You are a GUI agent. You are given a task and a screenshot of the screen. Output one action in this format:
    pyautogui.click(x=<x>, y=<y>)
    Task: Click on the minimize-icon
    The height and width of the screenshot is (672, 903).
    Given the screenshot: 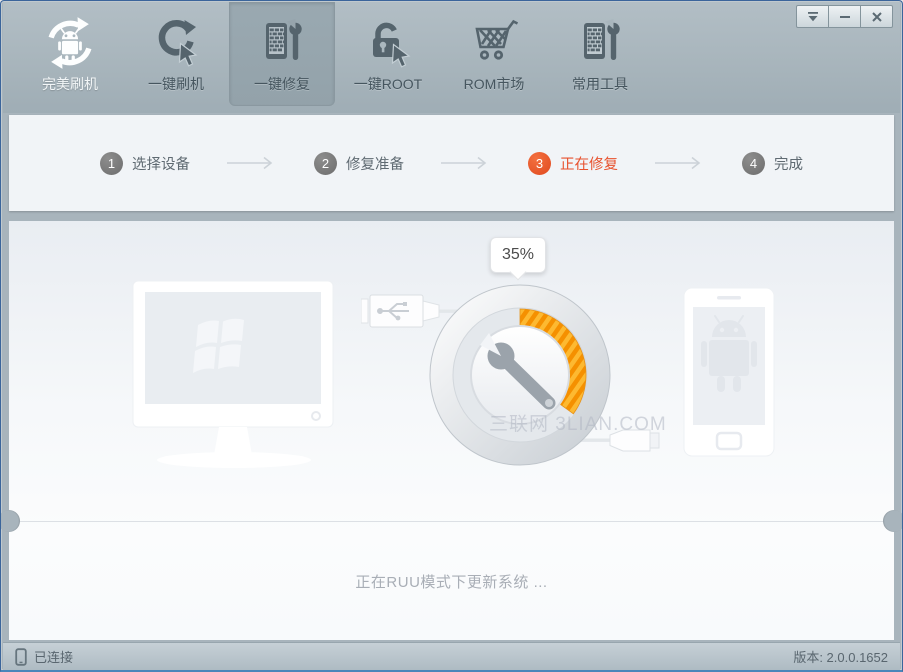 What is the action you would take?
    pyautogui.click(x=844, y=16)
    